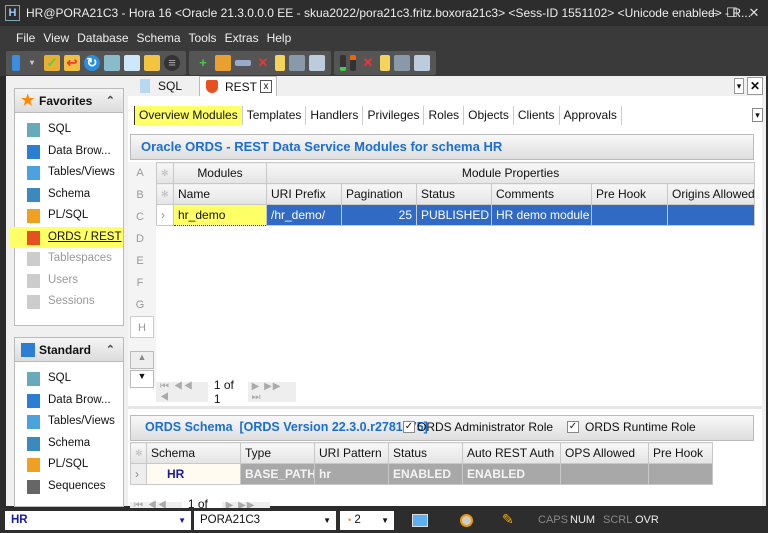 The image size is (768, 533). I want to click on subtab-overflow-dropdown: ▾, so click(757, 115).